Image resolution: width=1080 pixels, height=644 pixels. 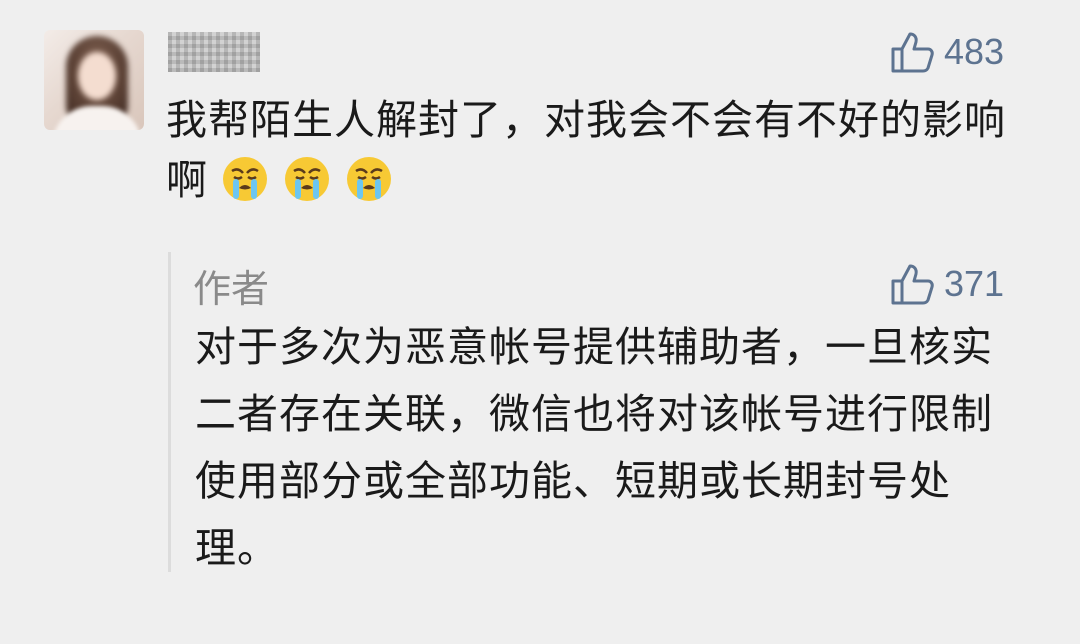 What do you see at coordinates (596, 150) in the screenshot?
I see `comment-text: 我帮陌生人解封了，对我会不会有不好的影响啊` at bounding box center [596, 150].